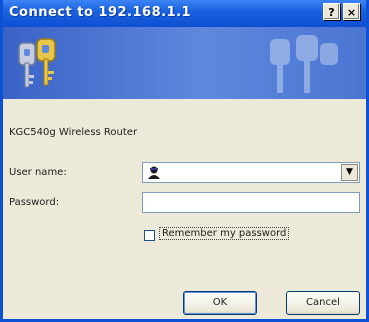 This screenshot has width=369, height=322. What do you see at coordinates (220, 303) in the screenshot?
I see `ok-button: OK` at bounding box center [220, 303].